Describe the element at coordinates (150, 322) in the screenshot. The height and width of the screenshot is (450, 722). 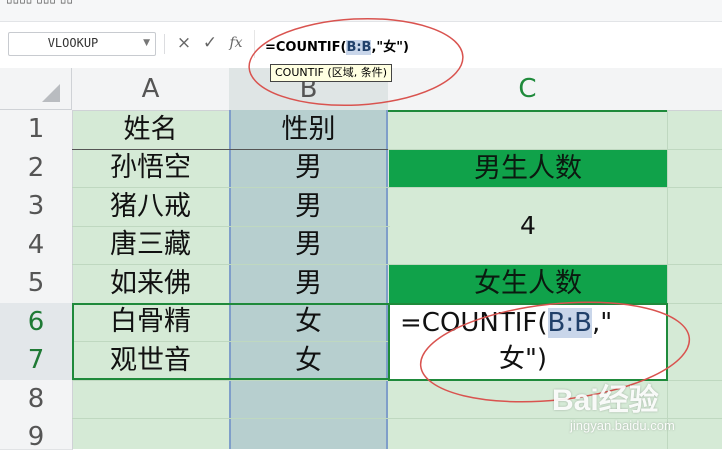
I see `cell-a6: 白骨精` at that location.